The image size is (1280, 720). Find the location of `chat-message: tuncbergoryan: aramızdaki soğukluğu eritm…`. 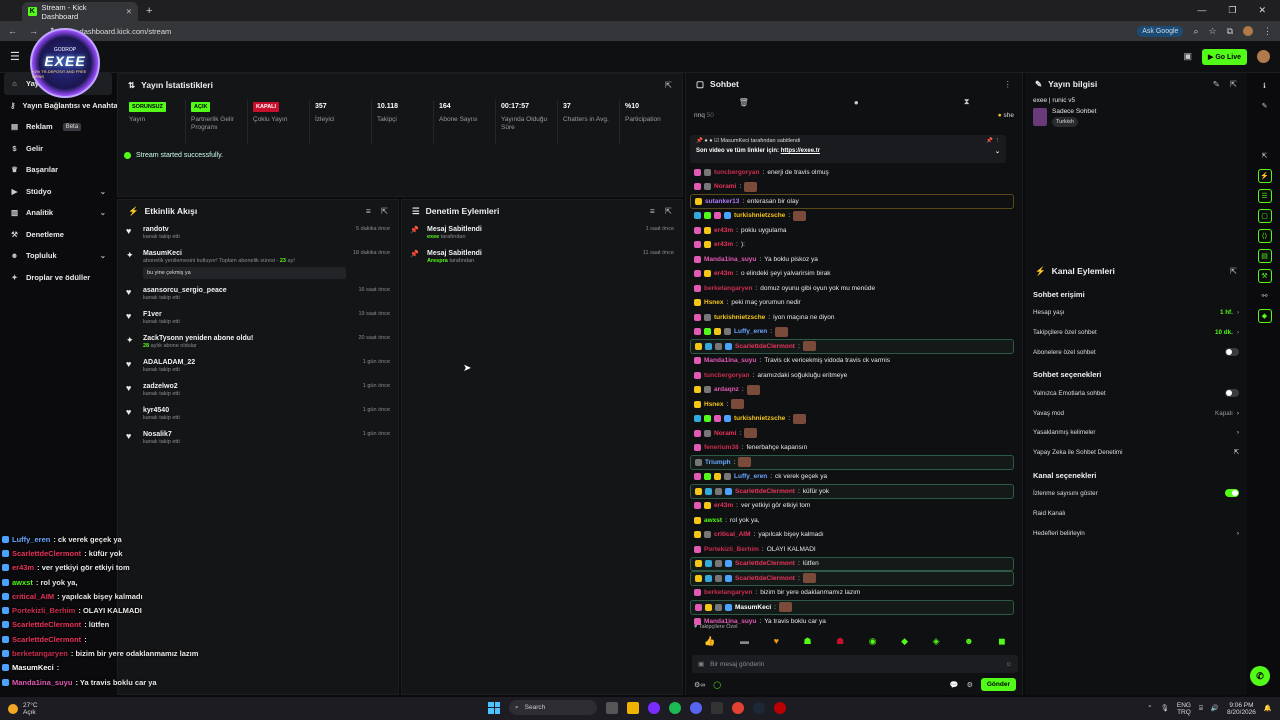

chat-message: tuncbergoryan: aramızdaki soğukluğu eritm… is located at coordinates (852, 375).